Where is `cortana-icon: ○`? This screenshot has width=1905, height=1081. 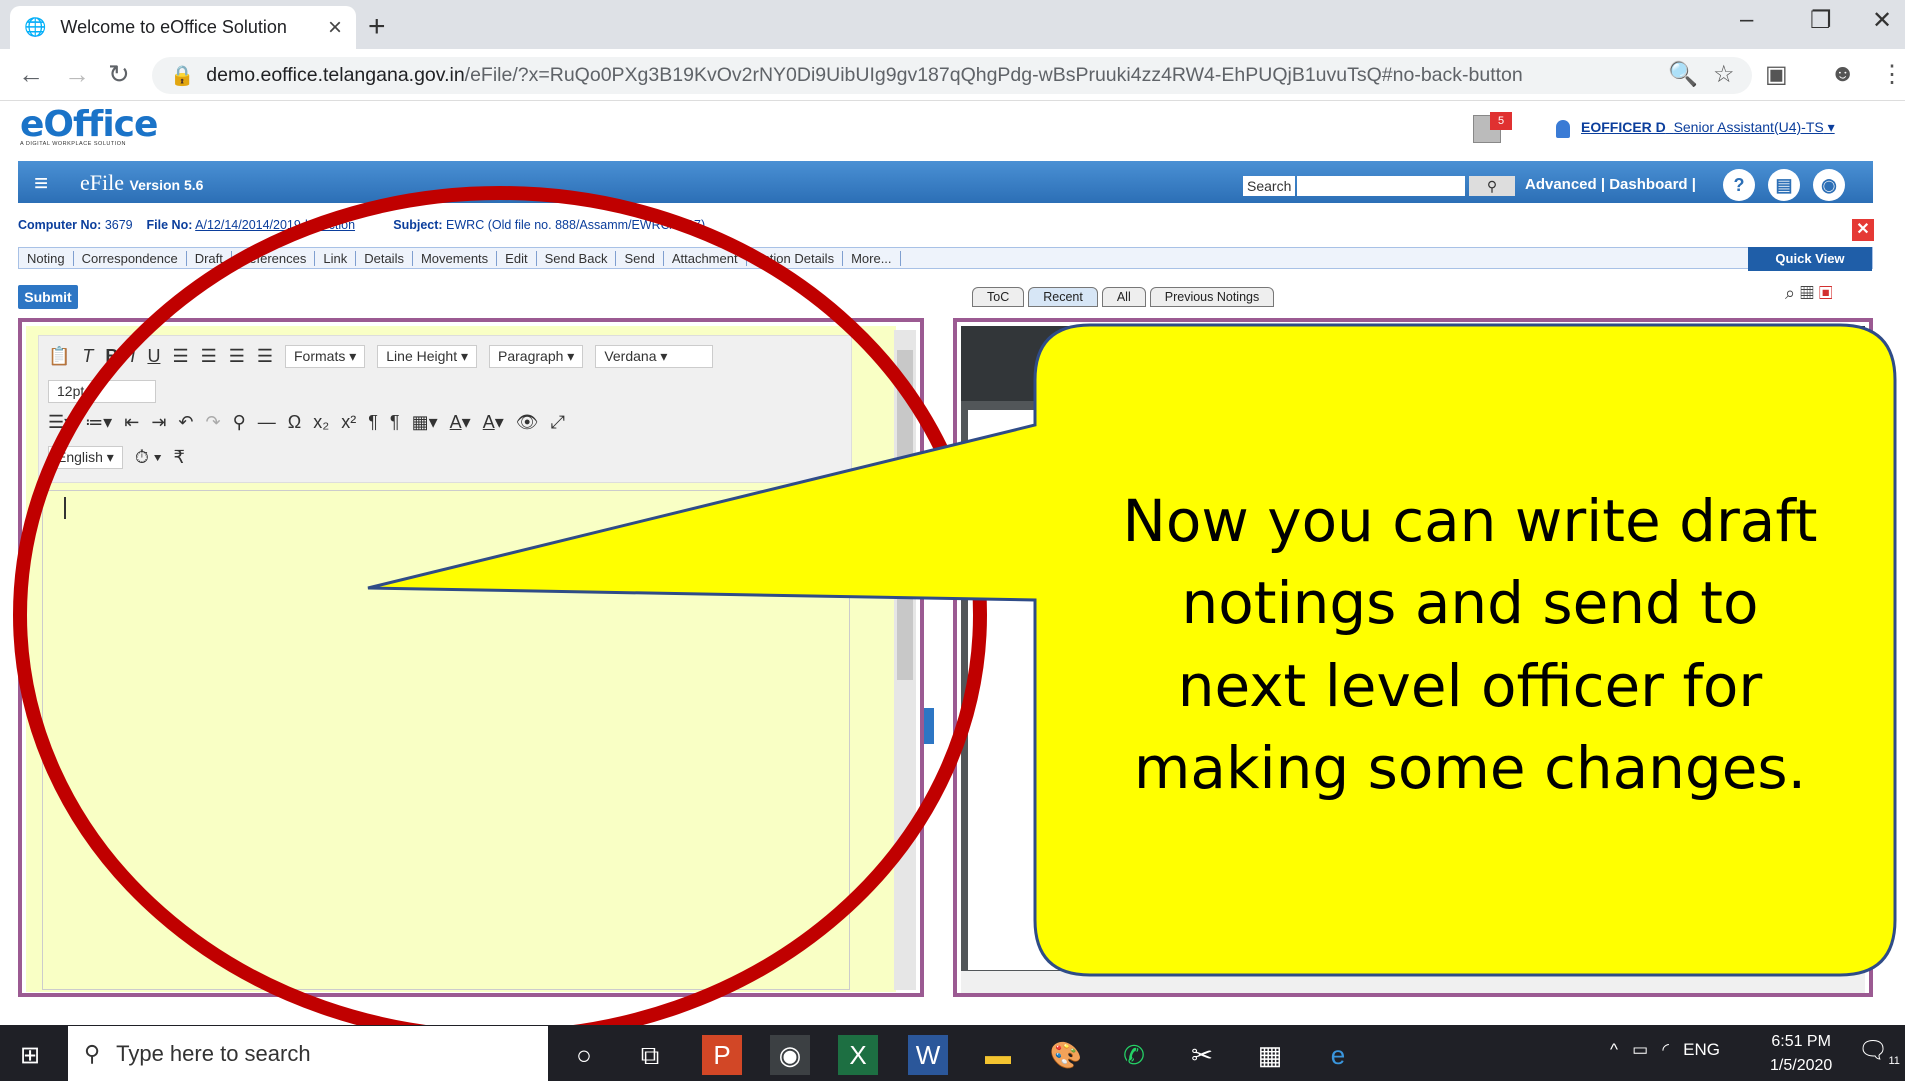 cortana-icon: ○ is located at coordinates (584, 1055).